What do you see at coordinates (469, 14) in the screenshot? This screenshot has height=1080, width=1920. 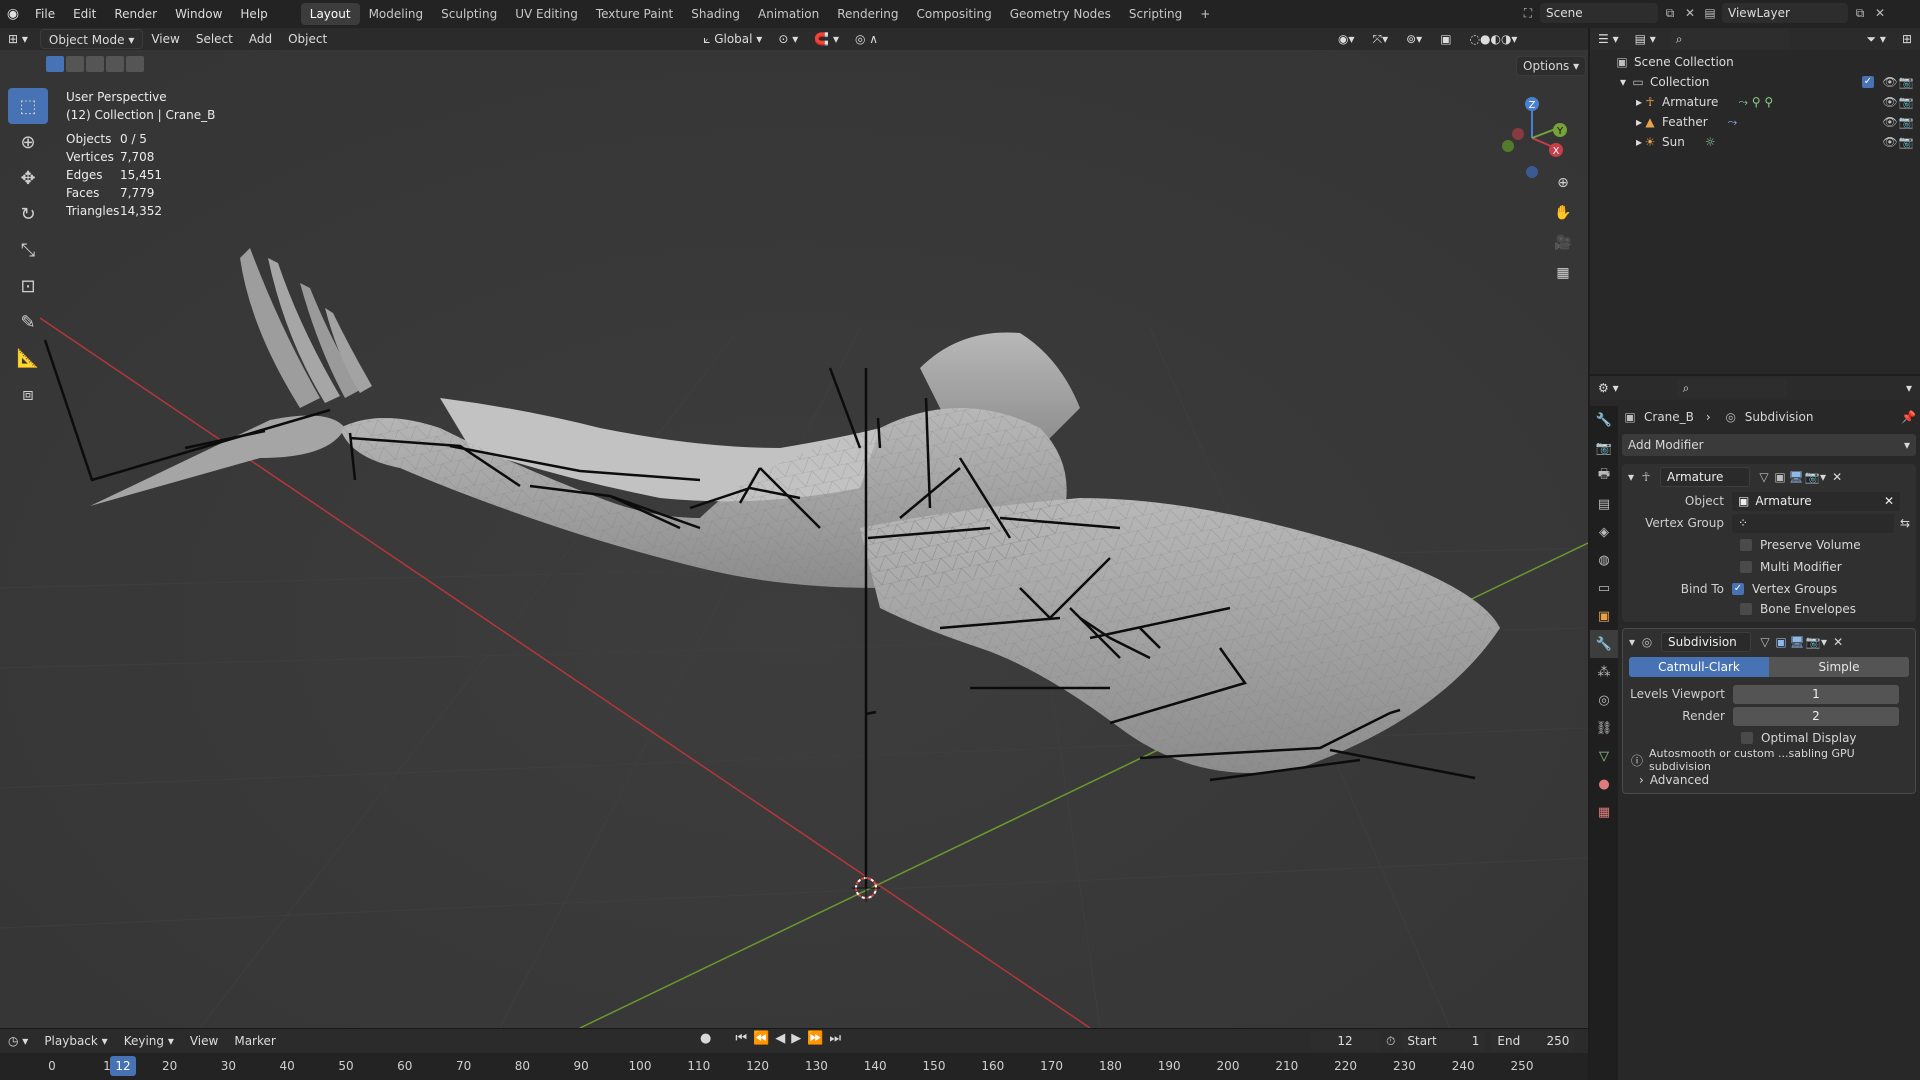 I see `tab-sculpting: Sculpting` at bounding box center [469, 14].